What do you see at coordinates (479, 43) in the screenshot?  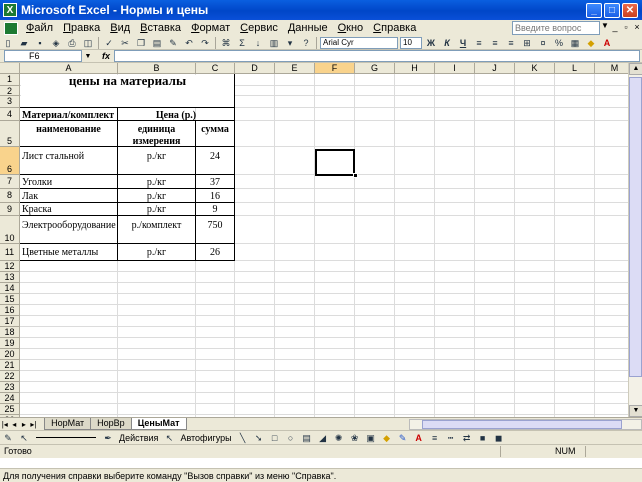 I see `align-left-icon: ≡` at bounding box center [479, 43].